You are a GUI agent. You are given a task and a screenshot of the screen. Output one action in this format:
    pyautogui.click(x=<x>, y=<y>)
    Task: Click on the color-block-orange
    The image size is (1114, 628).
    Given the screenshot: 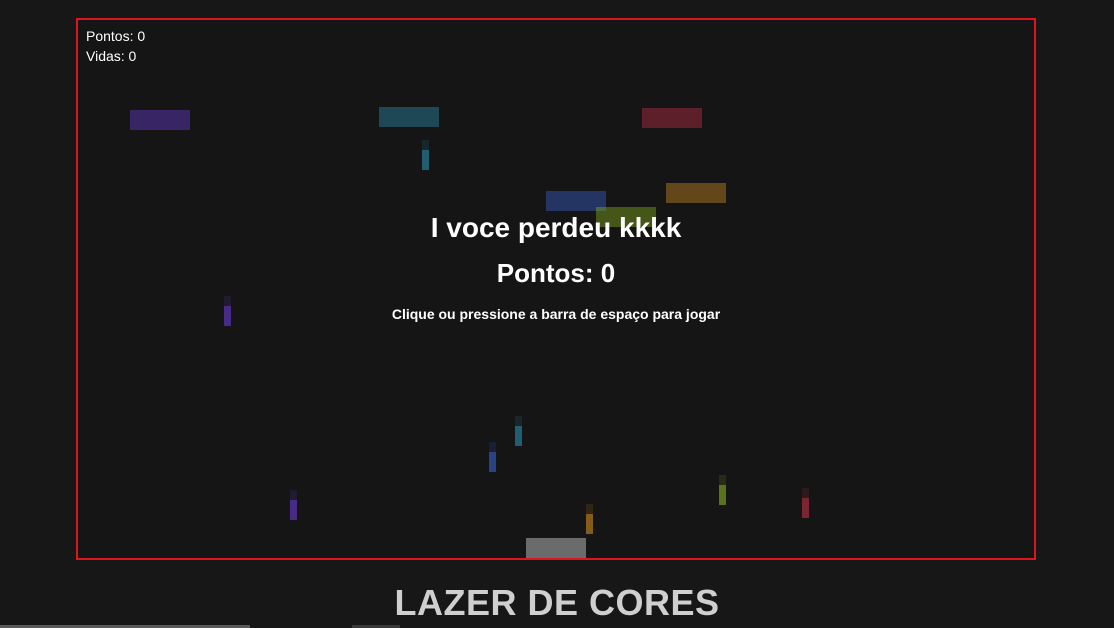 What is the action you would take?
    pyautogui.click(x=696, y=193)
    